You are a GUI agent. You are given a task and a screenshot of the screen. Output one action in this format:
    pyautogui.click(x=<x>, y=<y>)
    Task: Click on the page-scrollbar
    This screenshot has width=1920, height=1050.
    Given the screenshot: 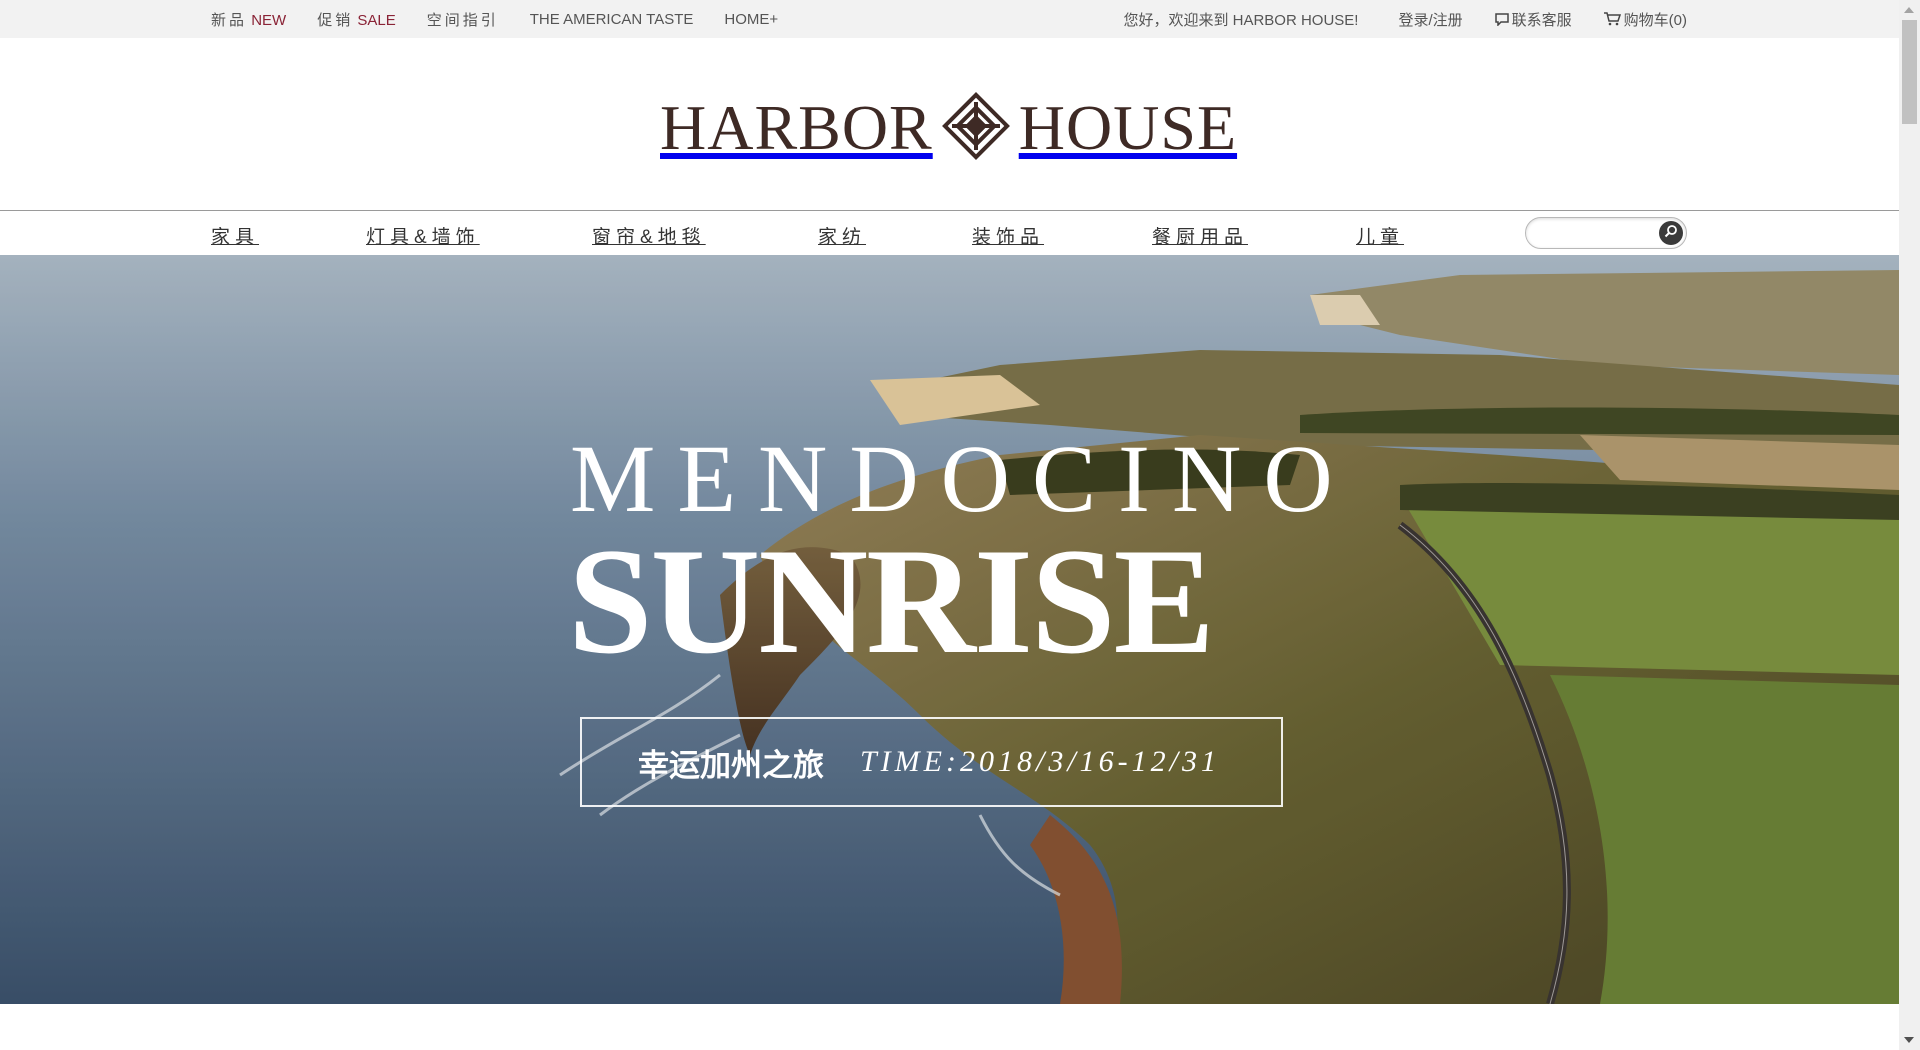 What is the action you would take?
    pyautogui.click(x=1909, y=525)
    